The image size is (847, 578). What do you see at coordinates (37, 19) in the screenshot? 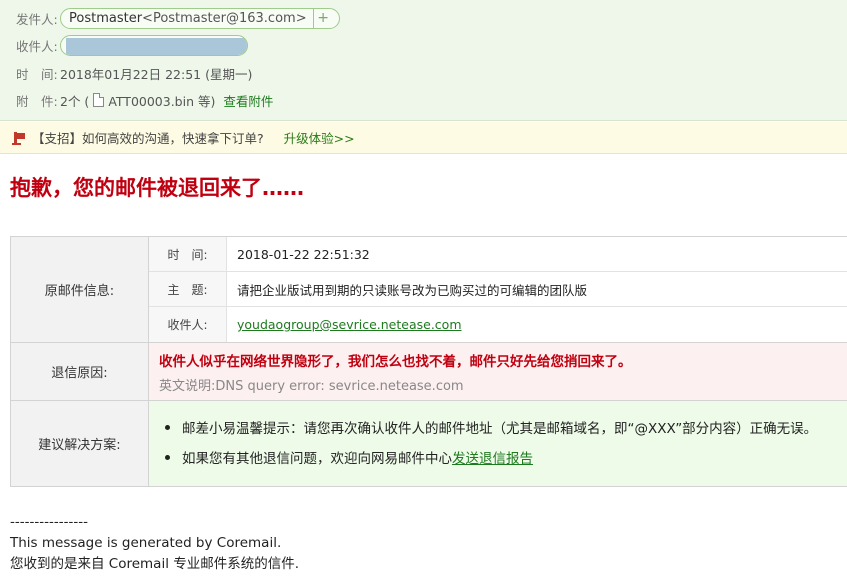
I see `from-label: 发件人:` at bounding box center [37, 19].